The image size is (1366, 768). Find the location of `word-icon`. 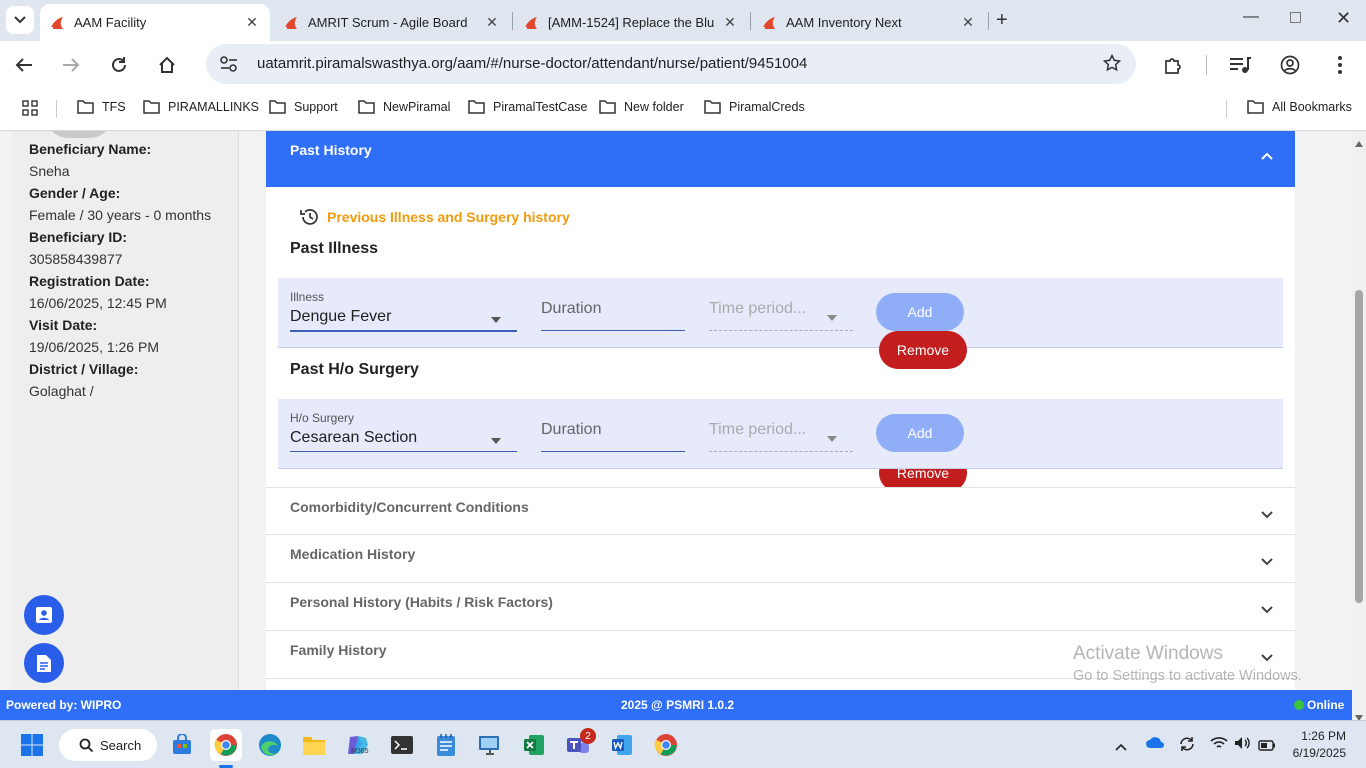

word-icon is located at coordinates (622, 745).